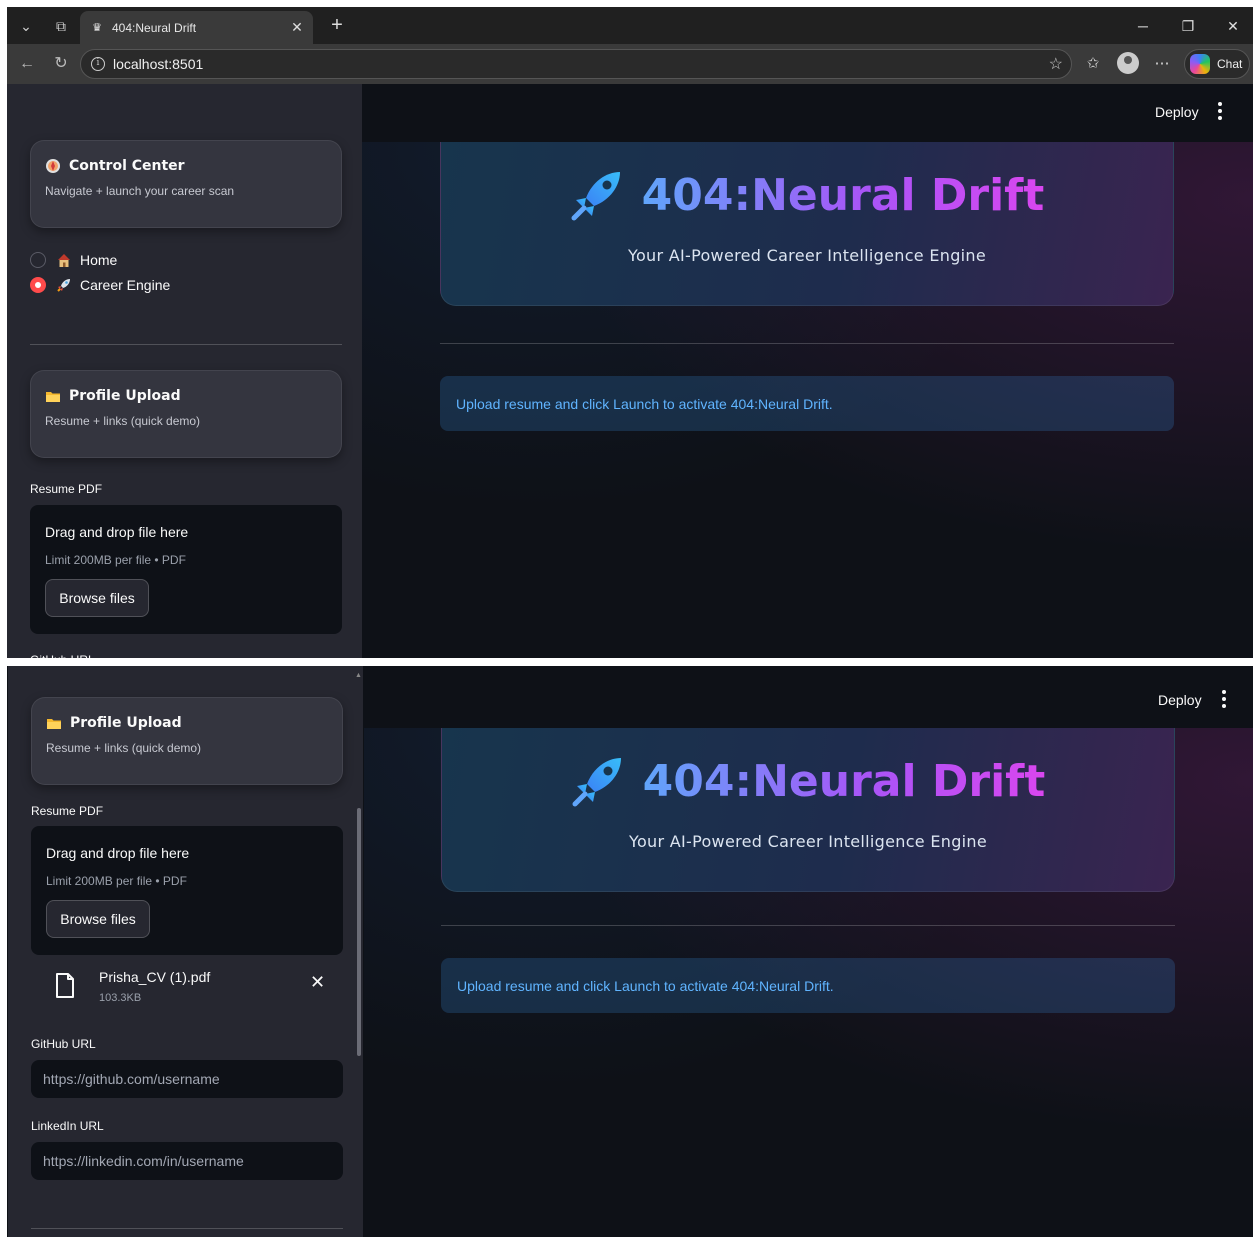 Image resolution: width=1253 pixels, height=1237 pixels. I want to click on file-icon, so click(65, 985).